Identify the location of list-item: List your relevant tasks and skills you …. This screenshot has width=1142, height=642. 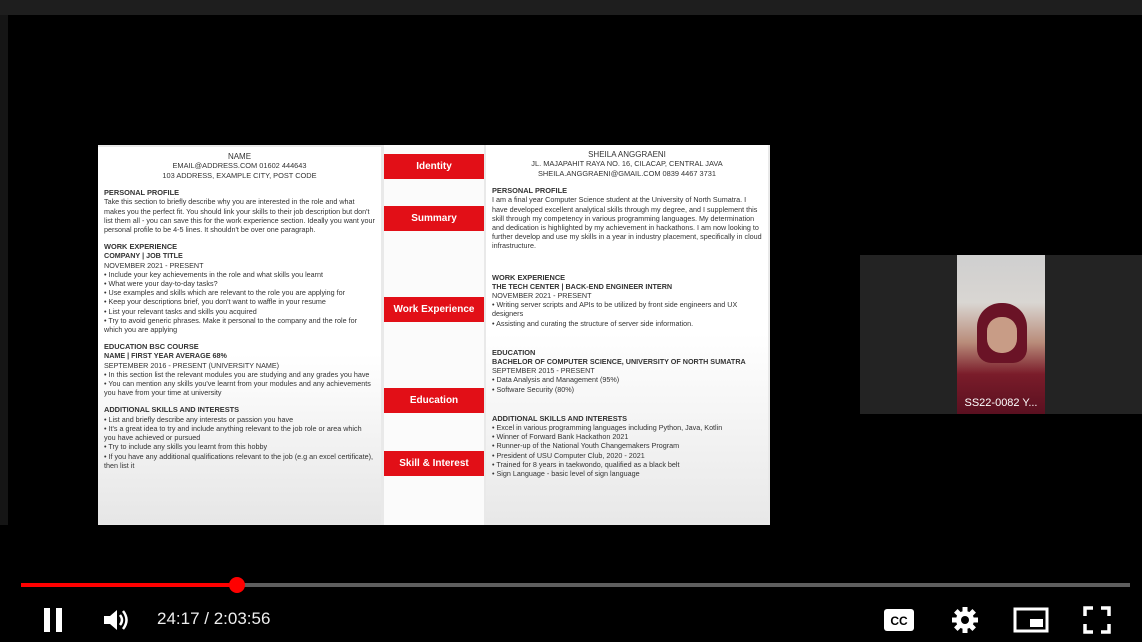
(239, 311).